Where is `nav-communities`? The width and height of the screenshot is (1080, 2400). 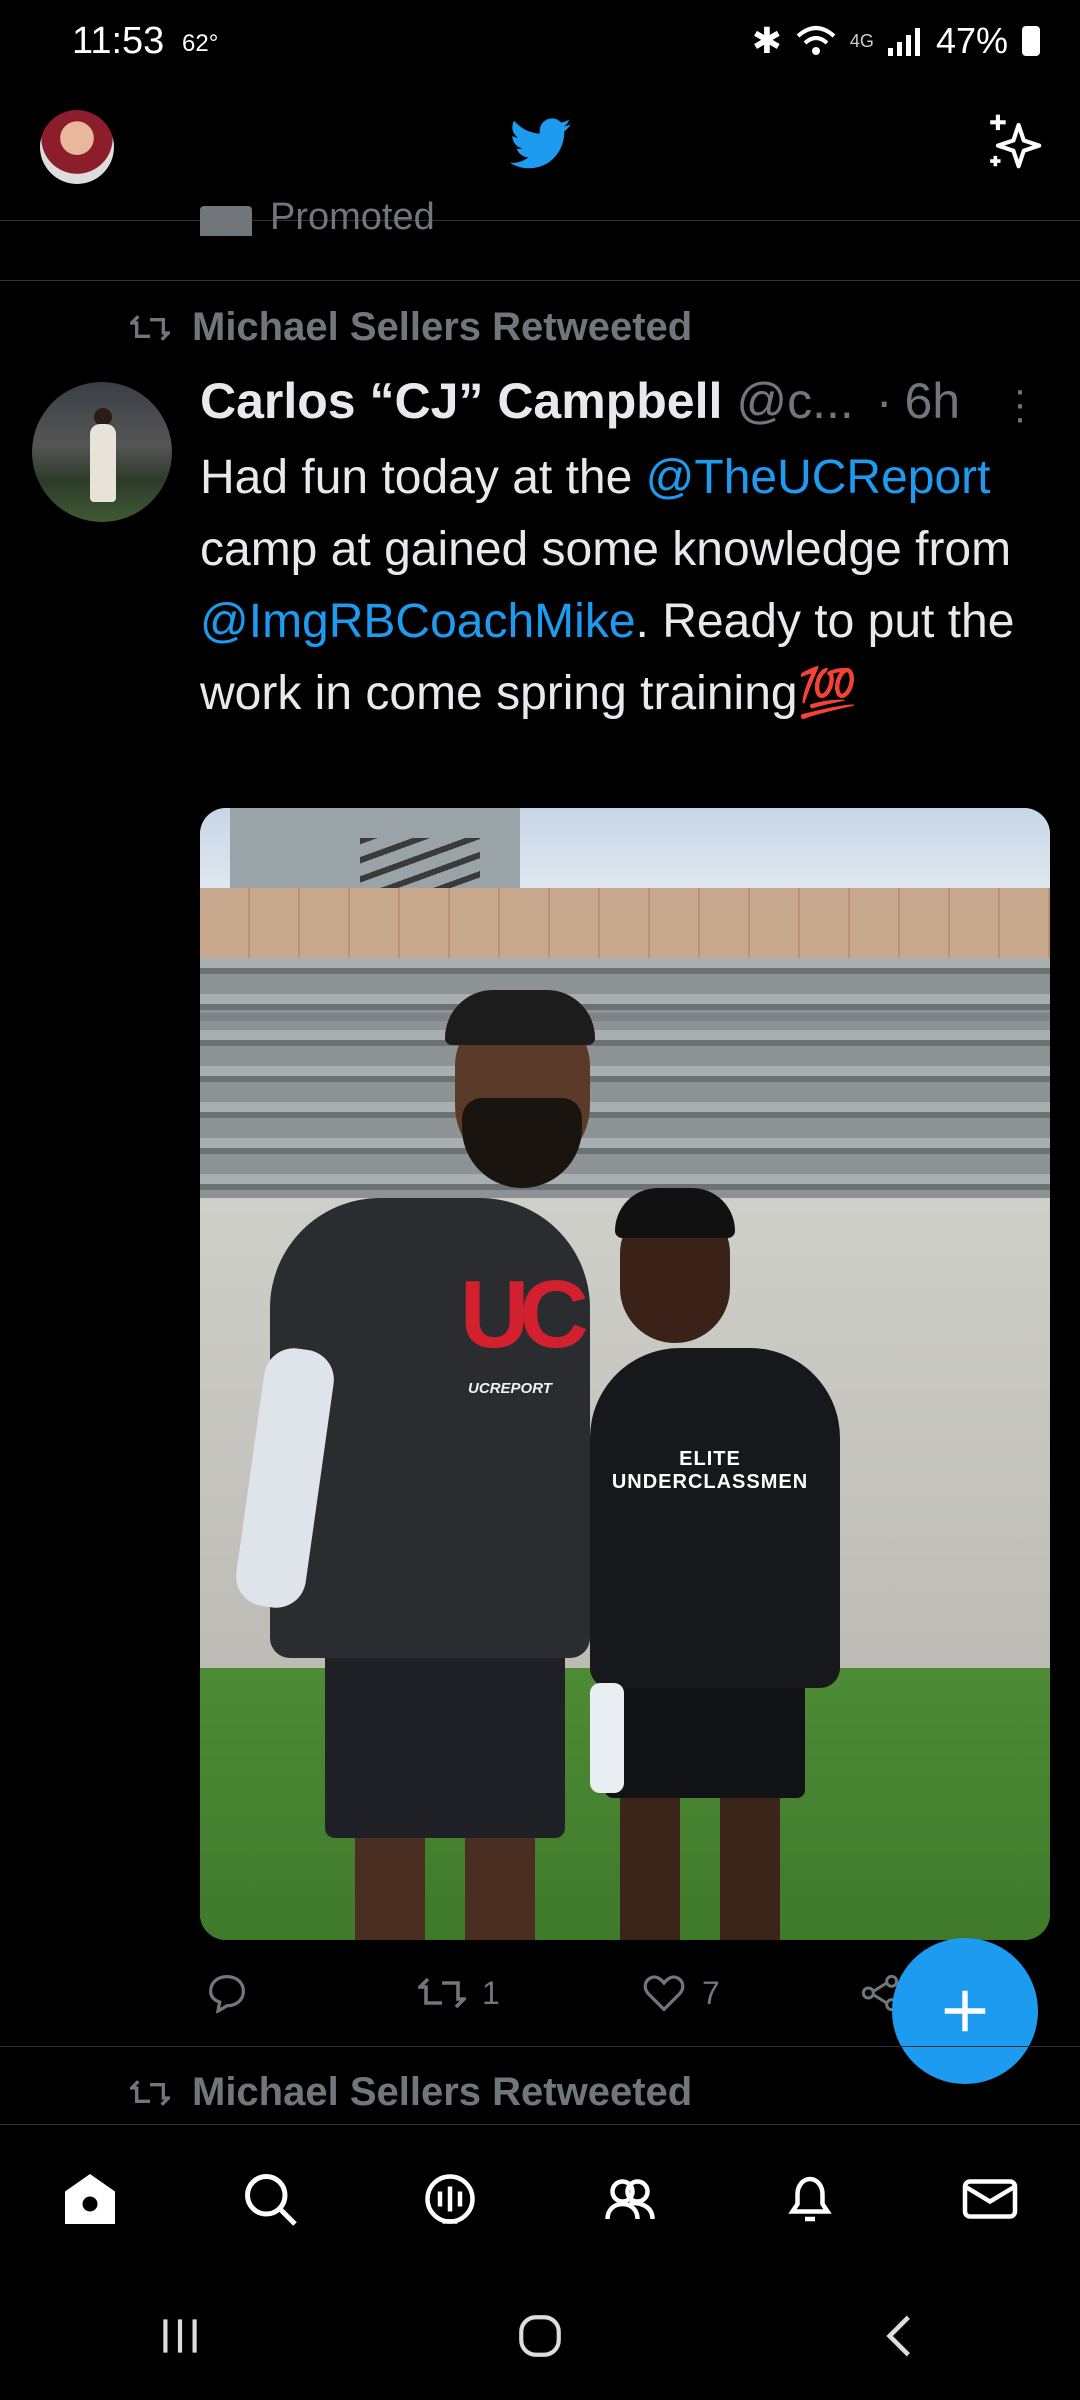
nav-communities is located at coordinates (630, 2199).